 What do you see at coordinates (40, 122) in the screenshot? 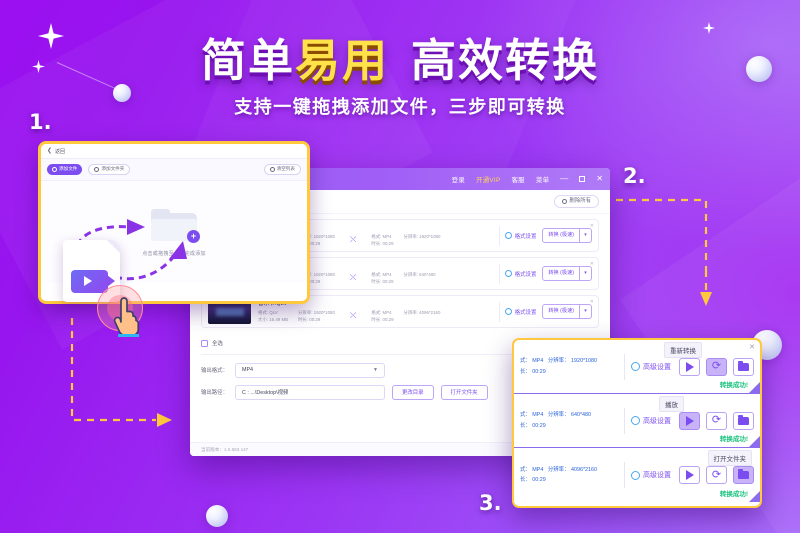
I see `step-number-1: 1.` at bounding box center [40, 122].